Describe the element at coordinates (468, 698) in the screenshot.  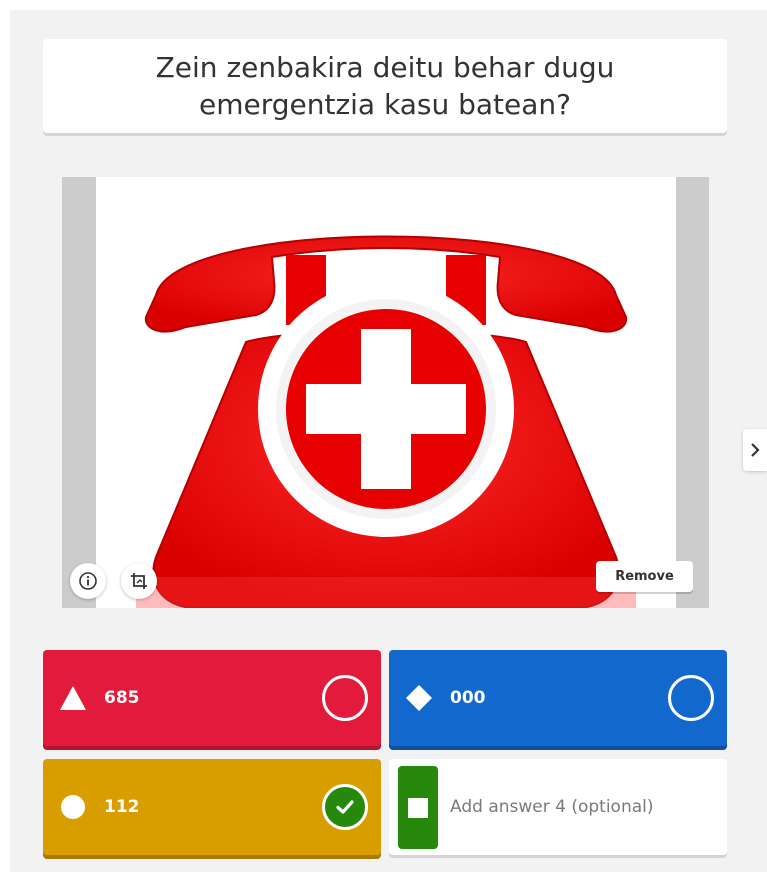
I see `answer-2-text: 000` at that location.